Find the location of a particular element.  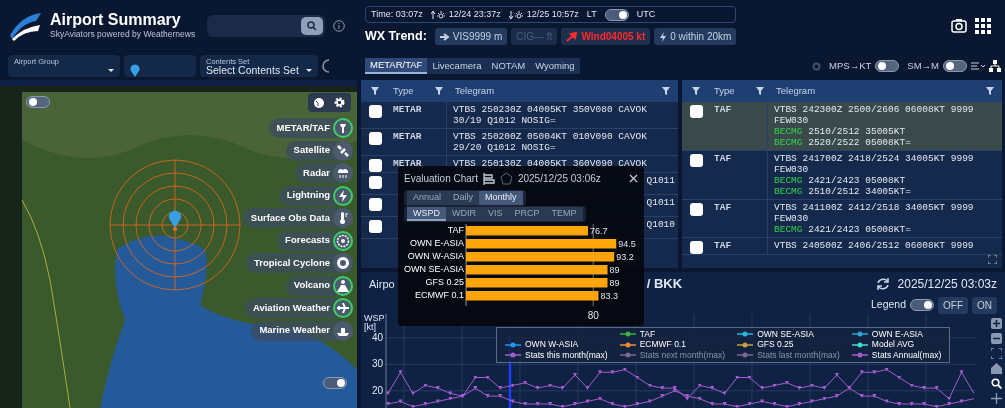

element-tab: VIS is located at coordinates (495, 214).